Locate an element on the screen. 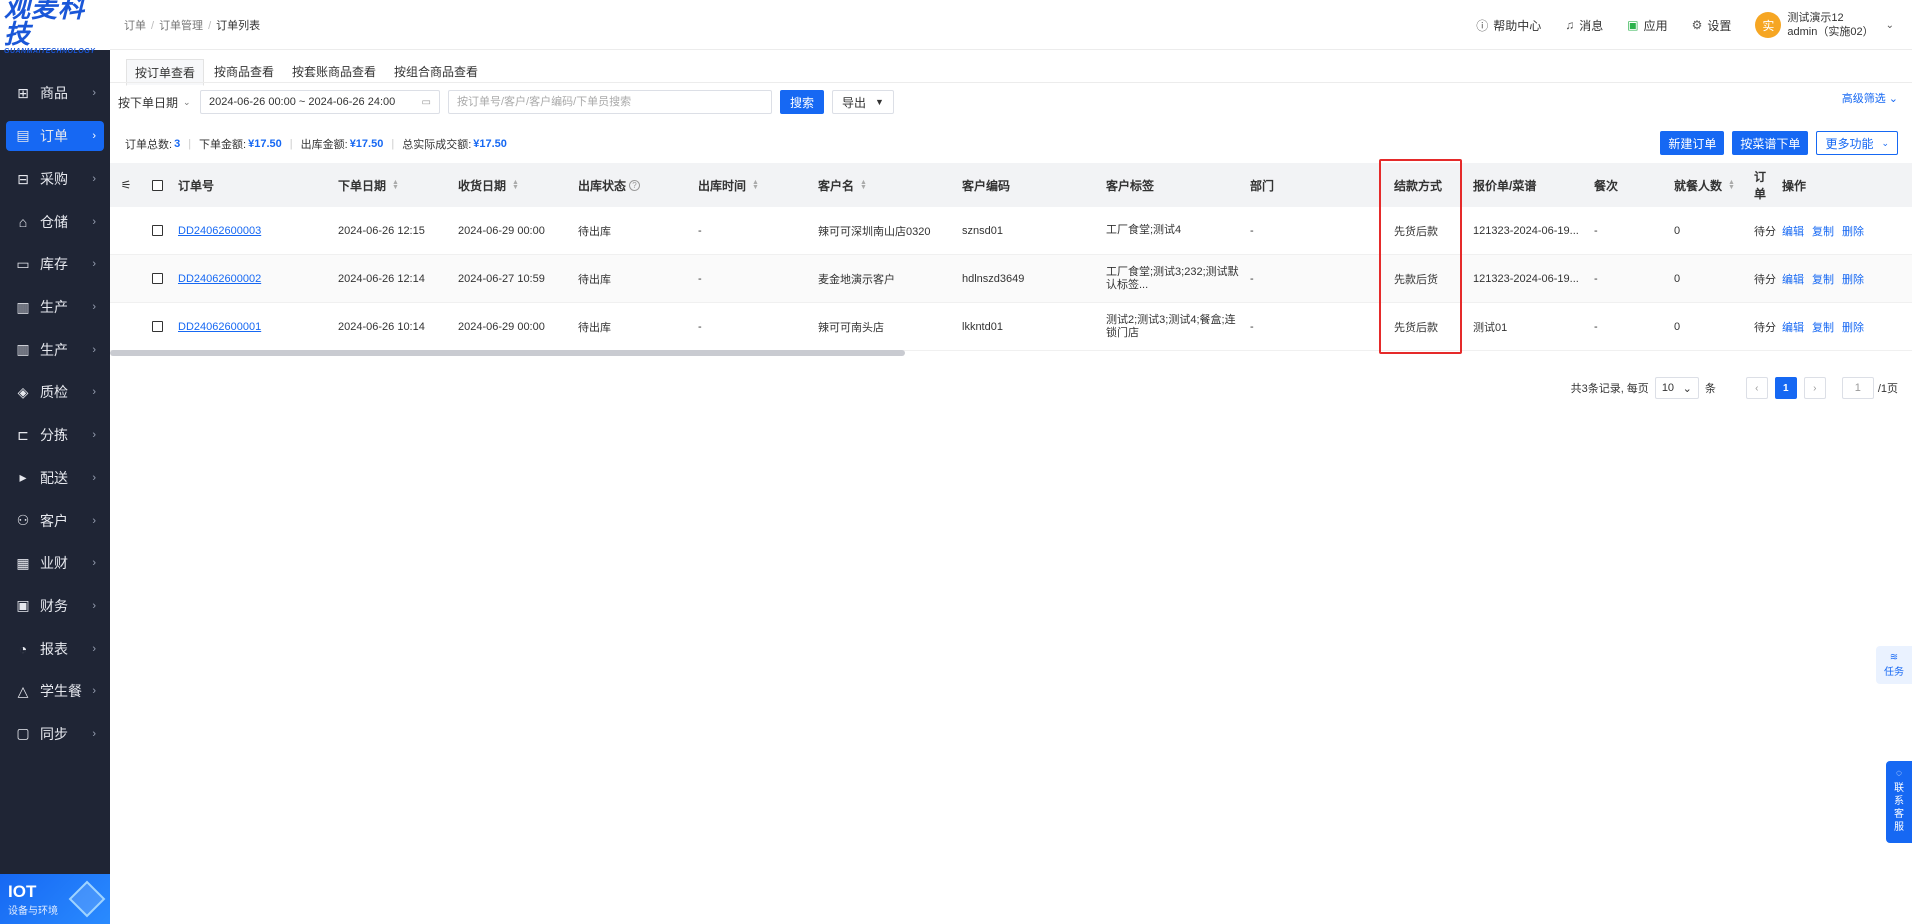  search-input is located at coordinates (610, 102).